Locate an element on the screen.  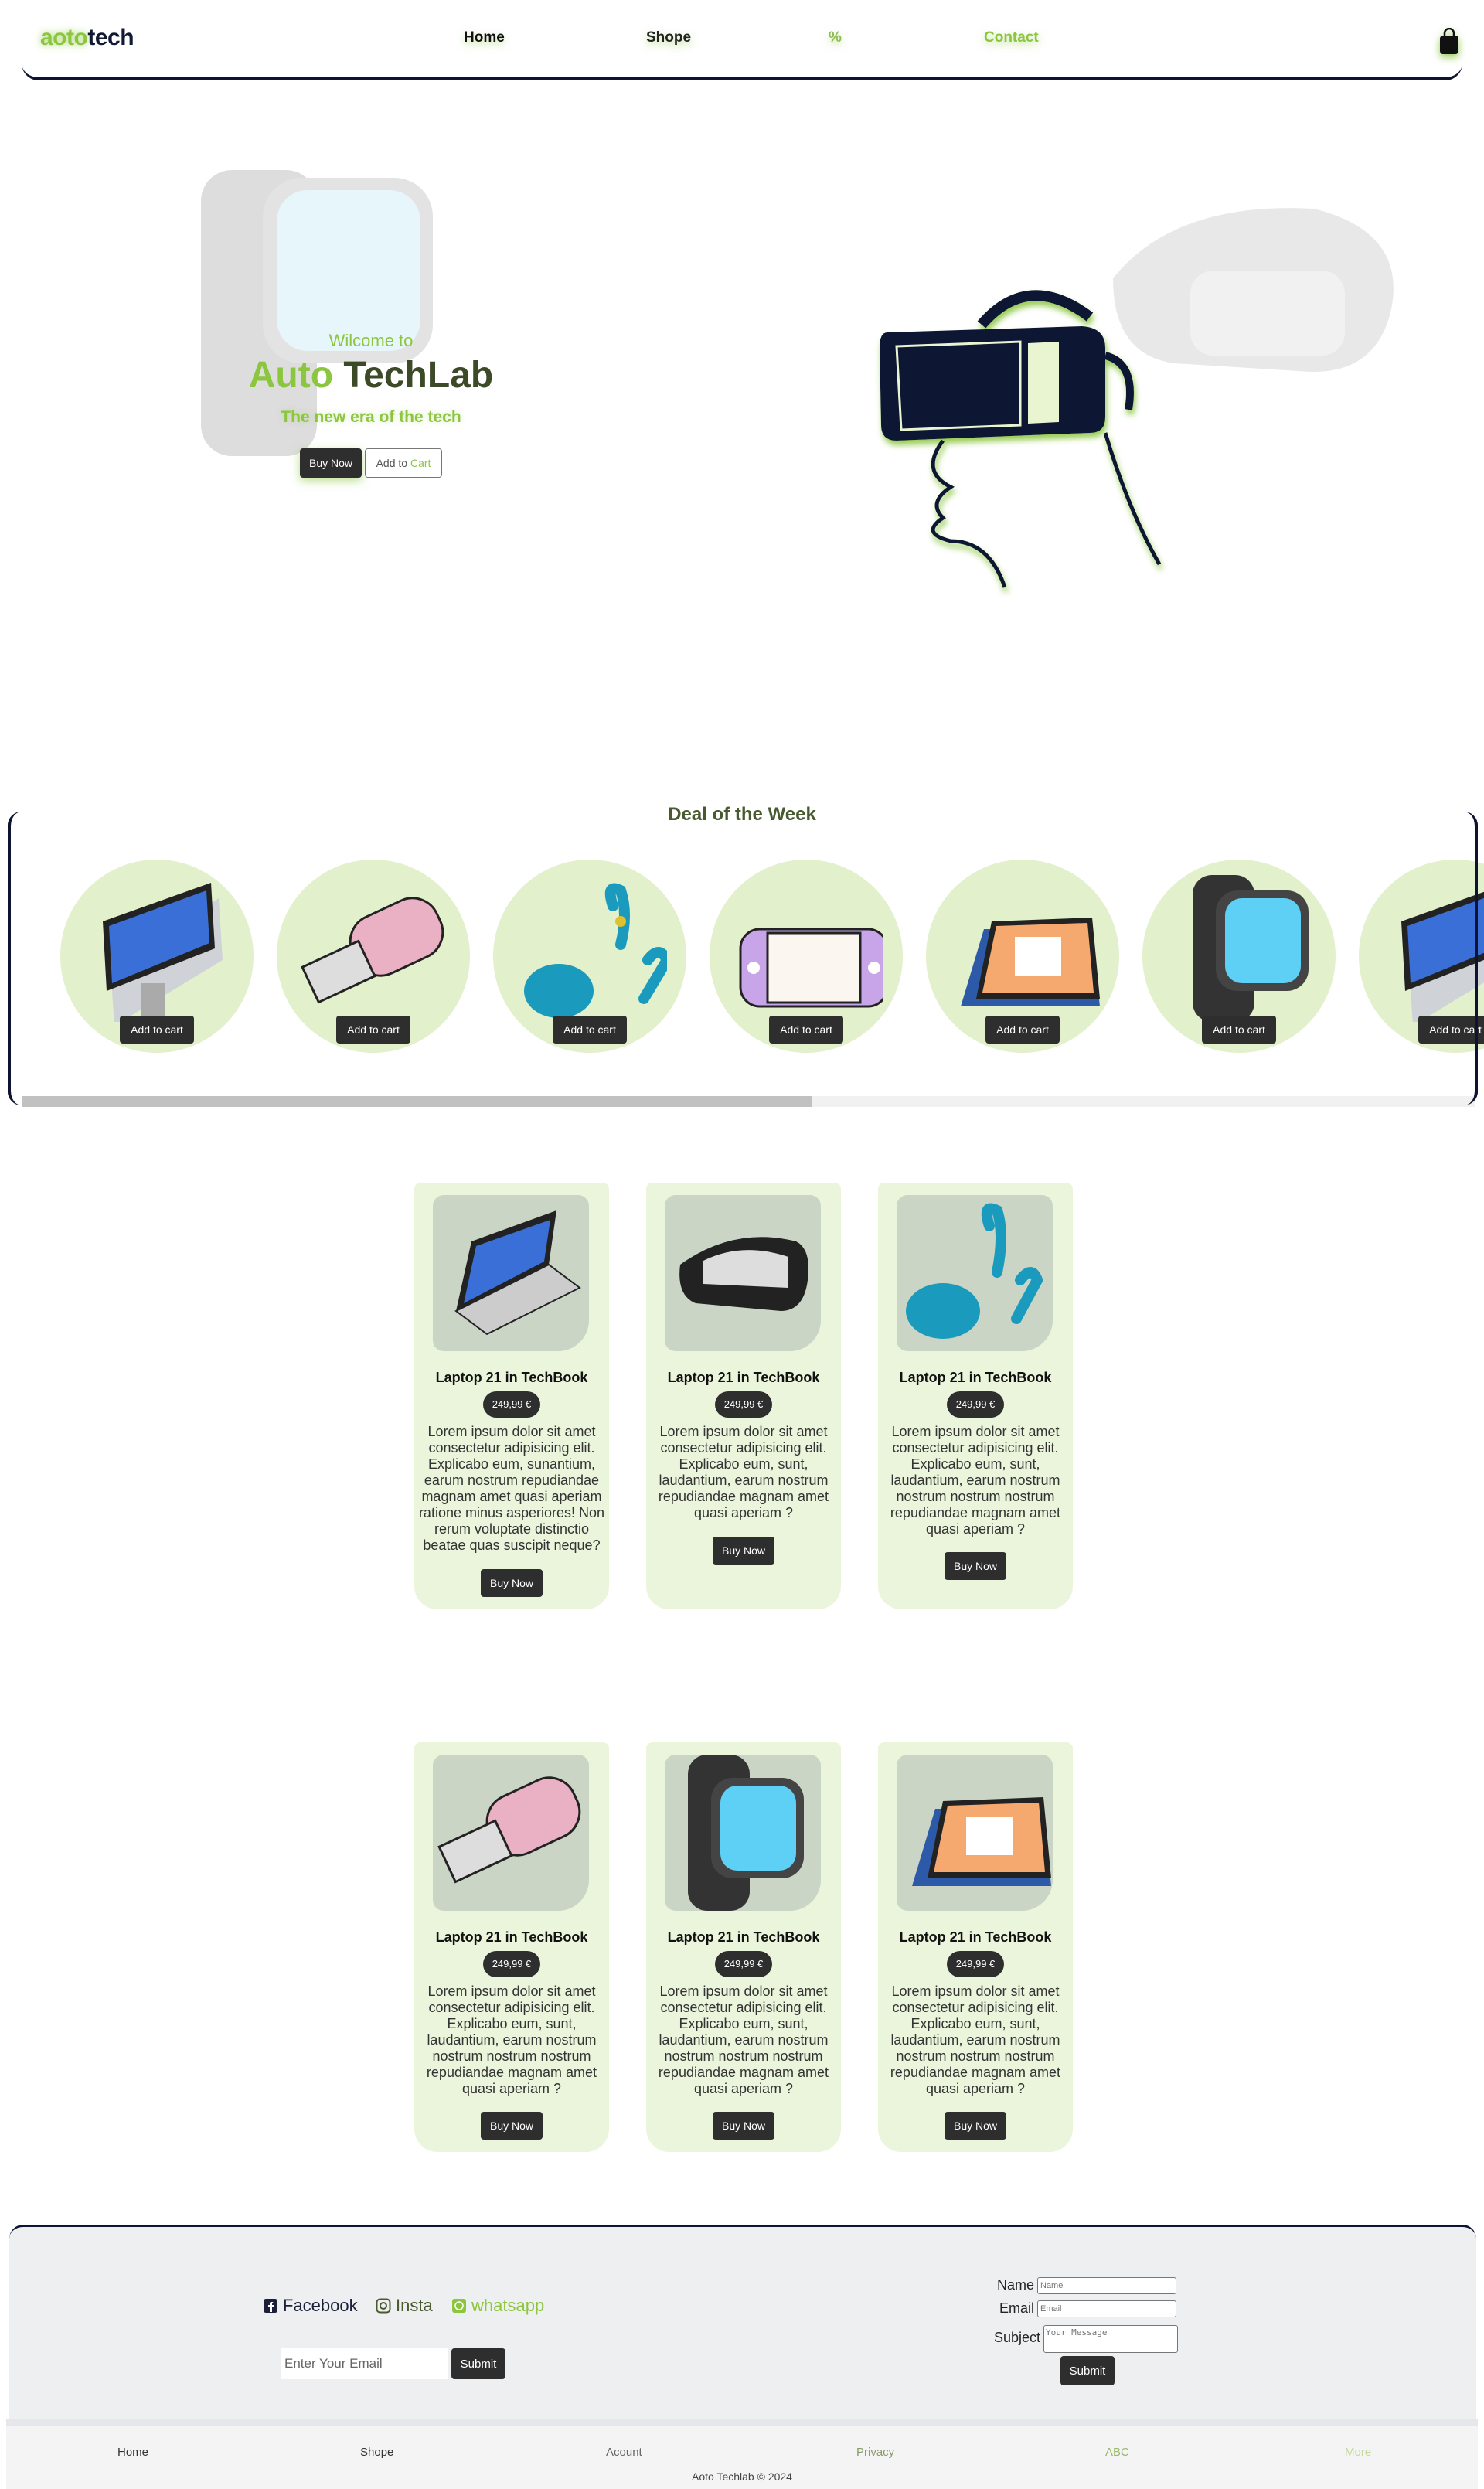
top-navbar: aototech Home Shope % Contact is located at coordinates (742, 47).